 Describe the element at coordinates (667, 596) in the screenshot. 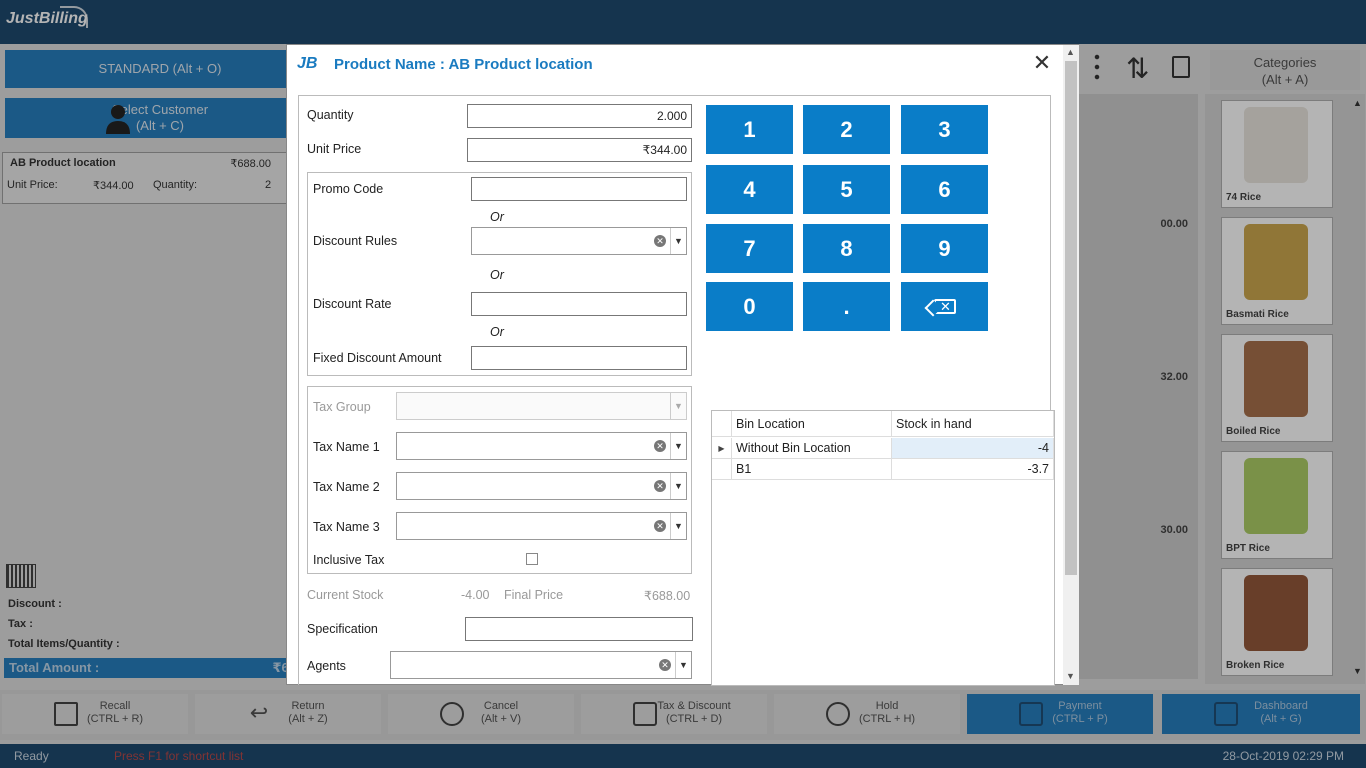

I see `final-price-value: ₹688.00` at that location.